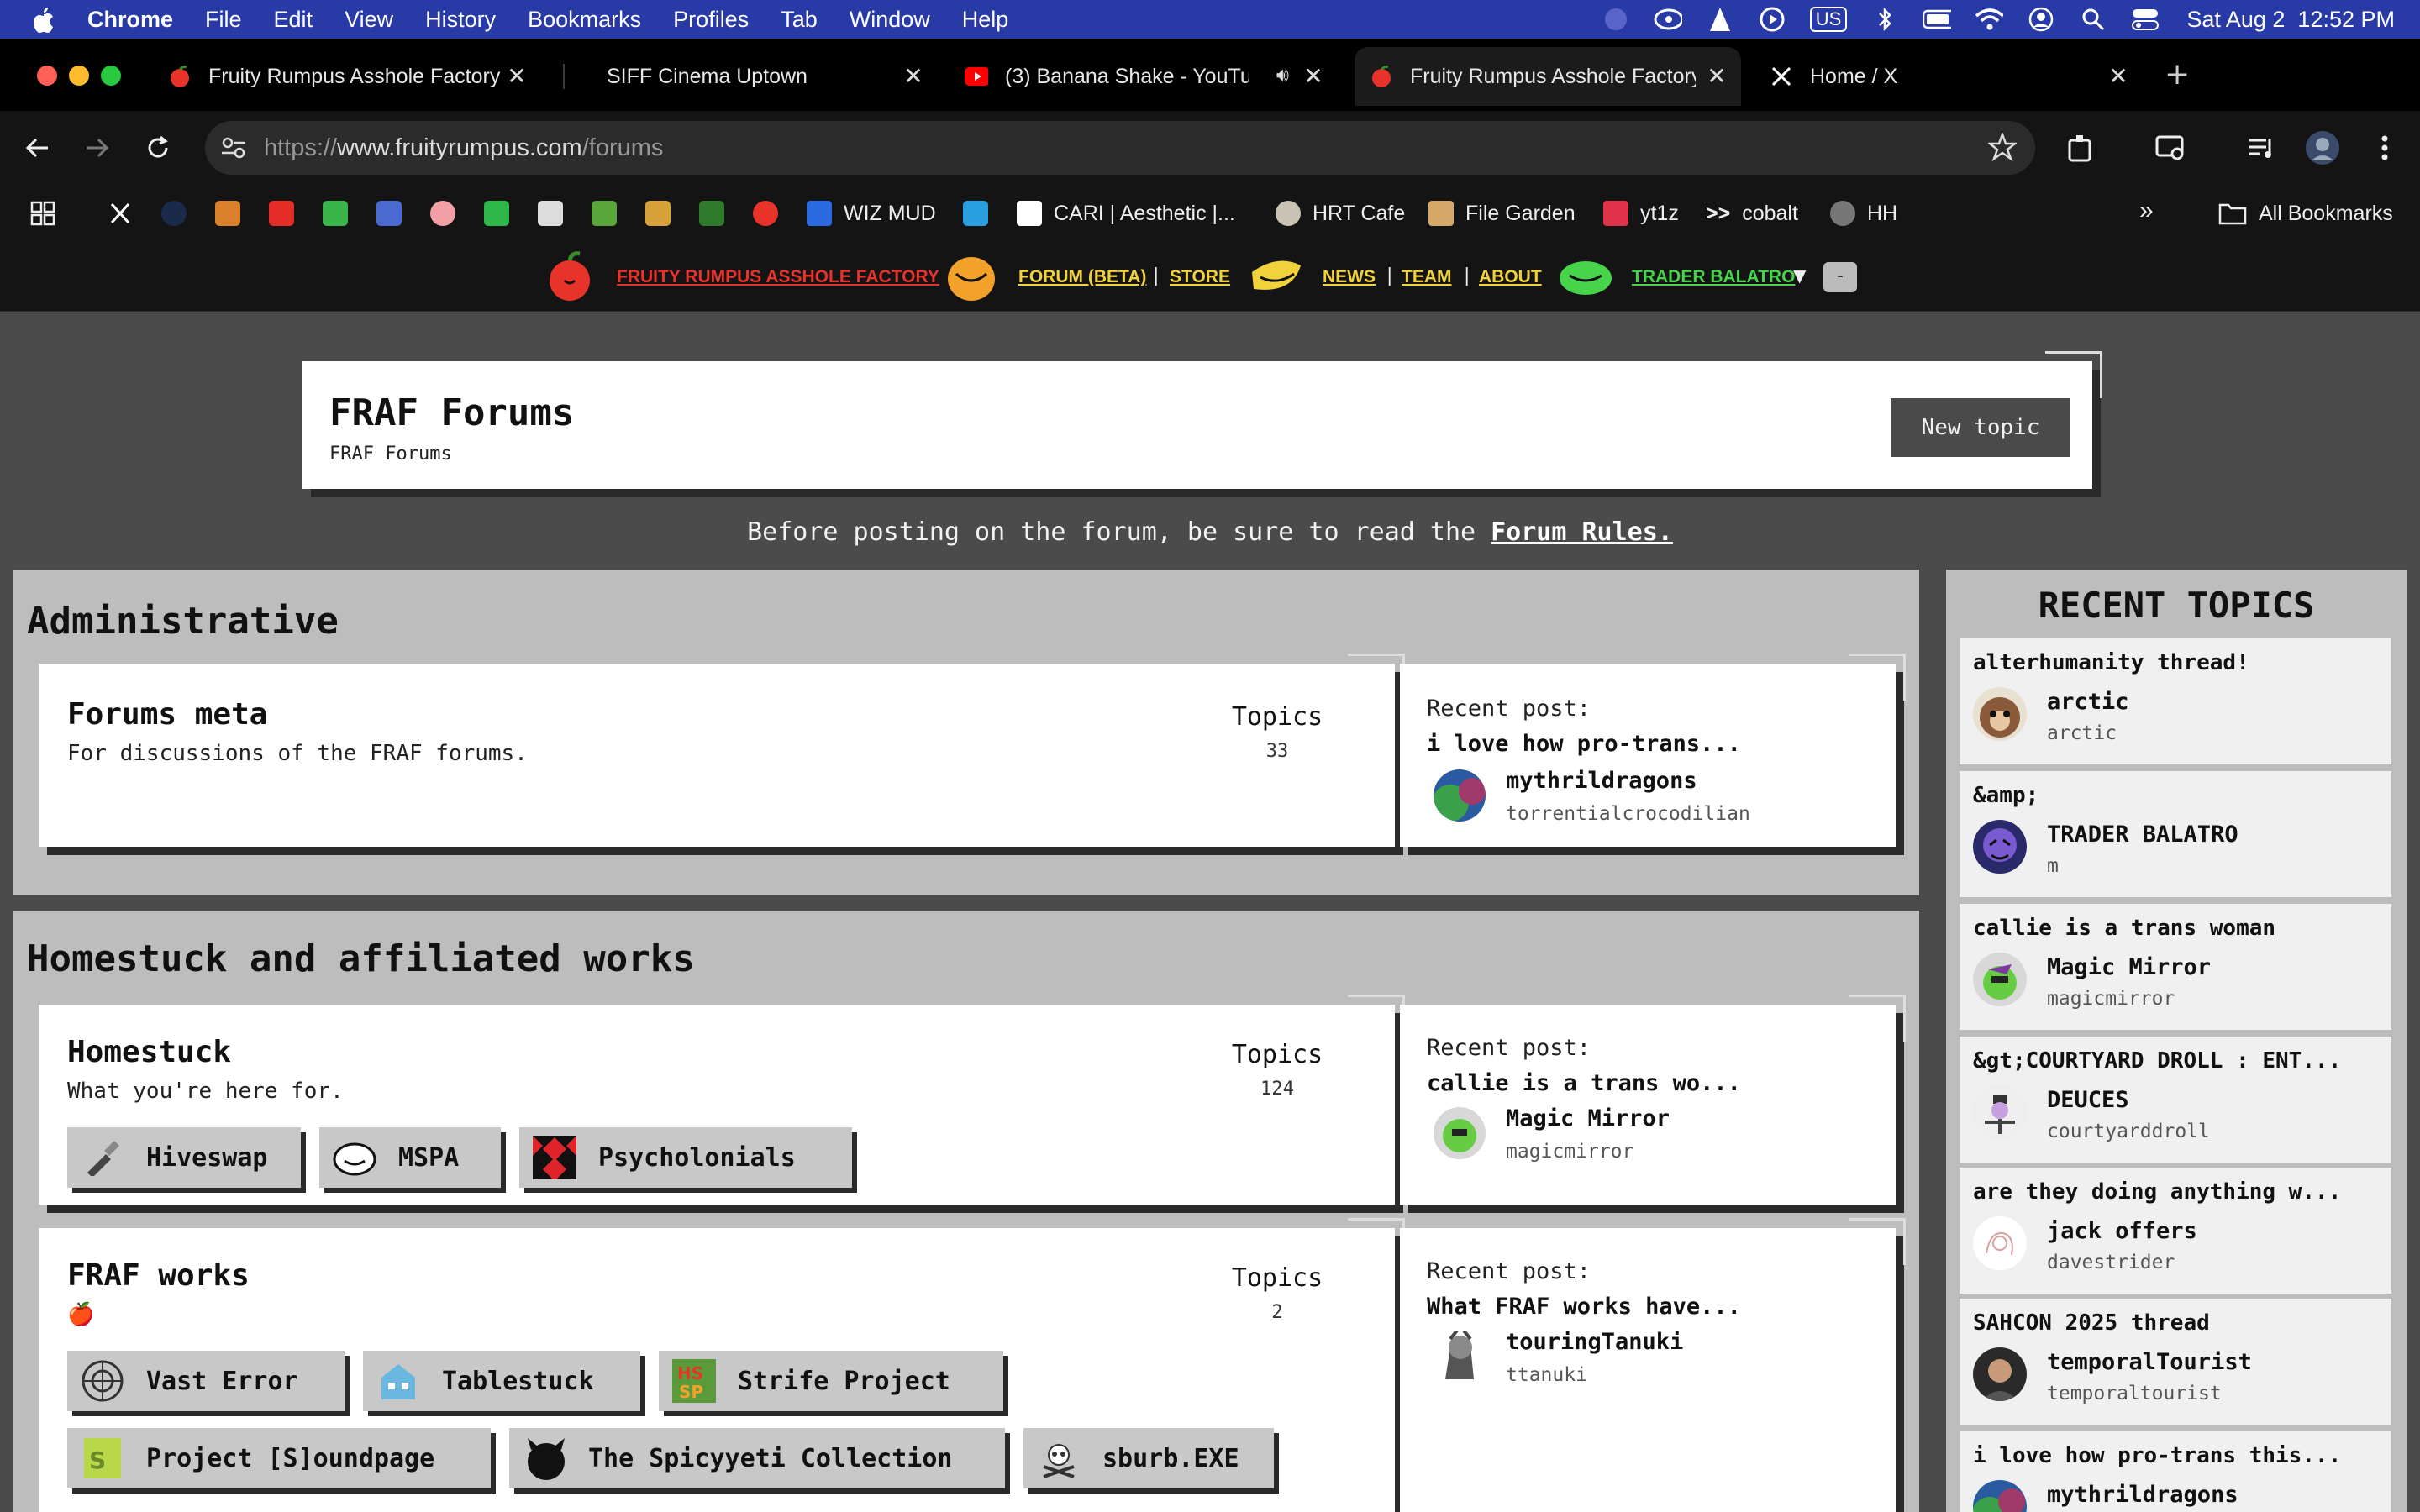  I want to click on bookmark-youtube-icon, so click(281, 213).